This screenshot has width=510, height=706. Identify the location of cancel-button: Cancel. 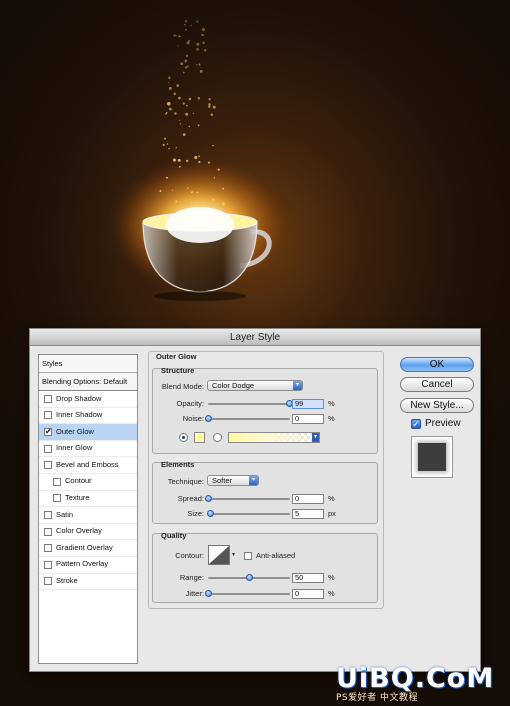
(437, 384).